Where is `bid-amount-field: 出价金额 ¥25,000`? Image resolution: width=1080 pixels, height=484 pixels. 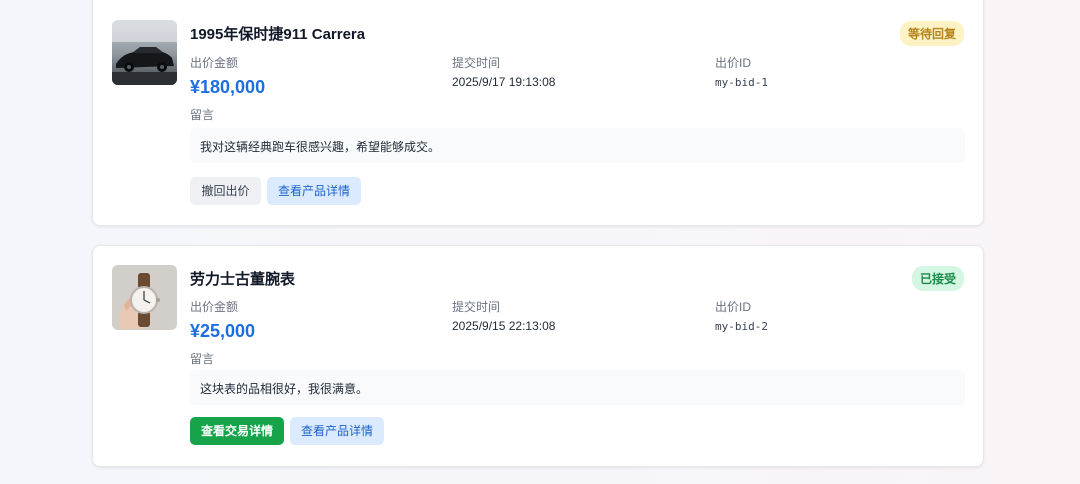
bid-amount-field: 出价金额 ¥25,000 is located at coordinates (222, 320).